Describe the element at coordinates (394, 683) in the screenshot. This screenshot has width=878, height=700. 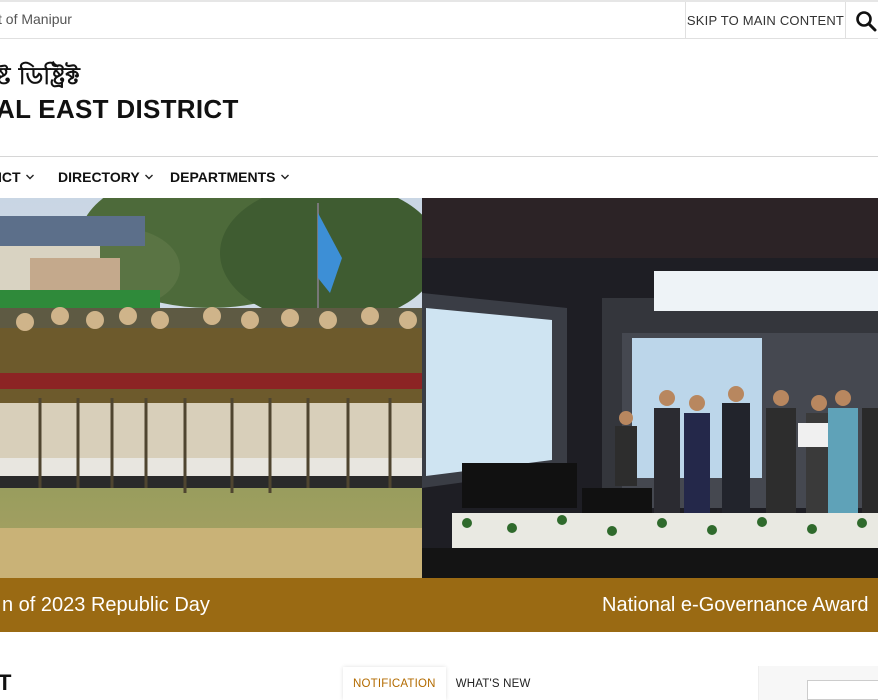
I see `tab-notification: NOTIFICATION` at that location.